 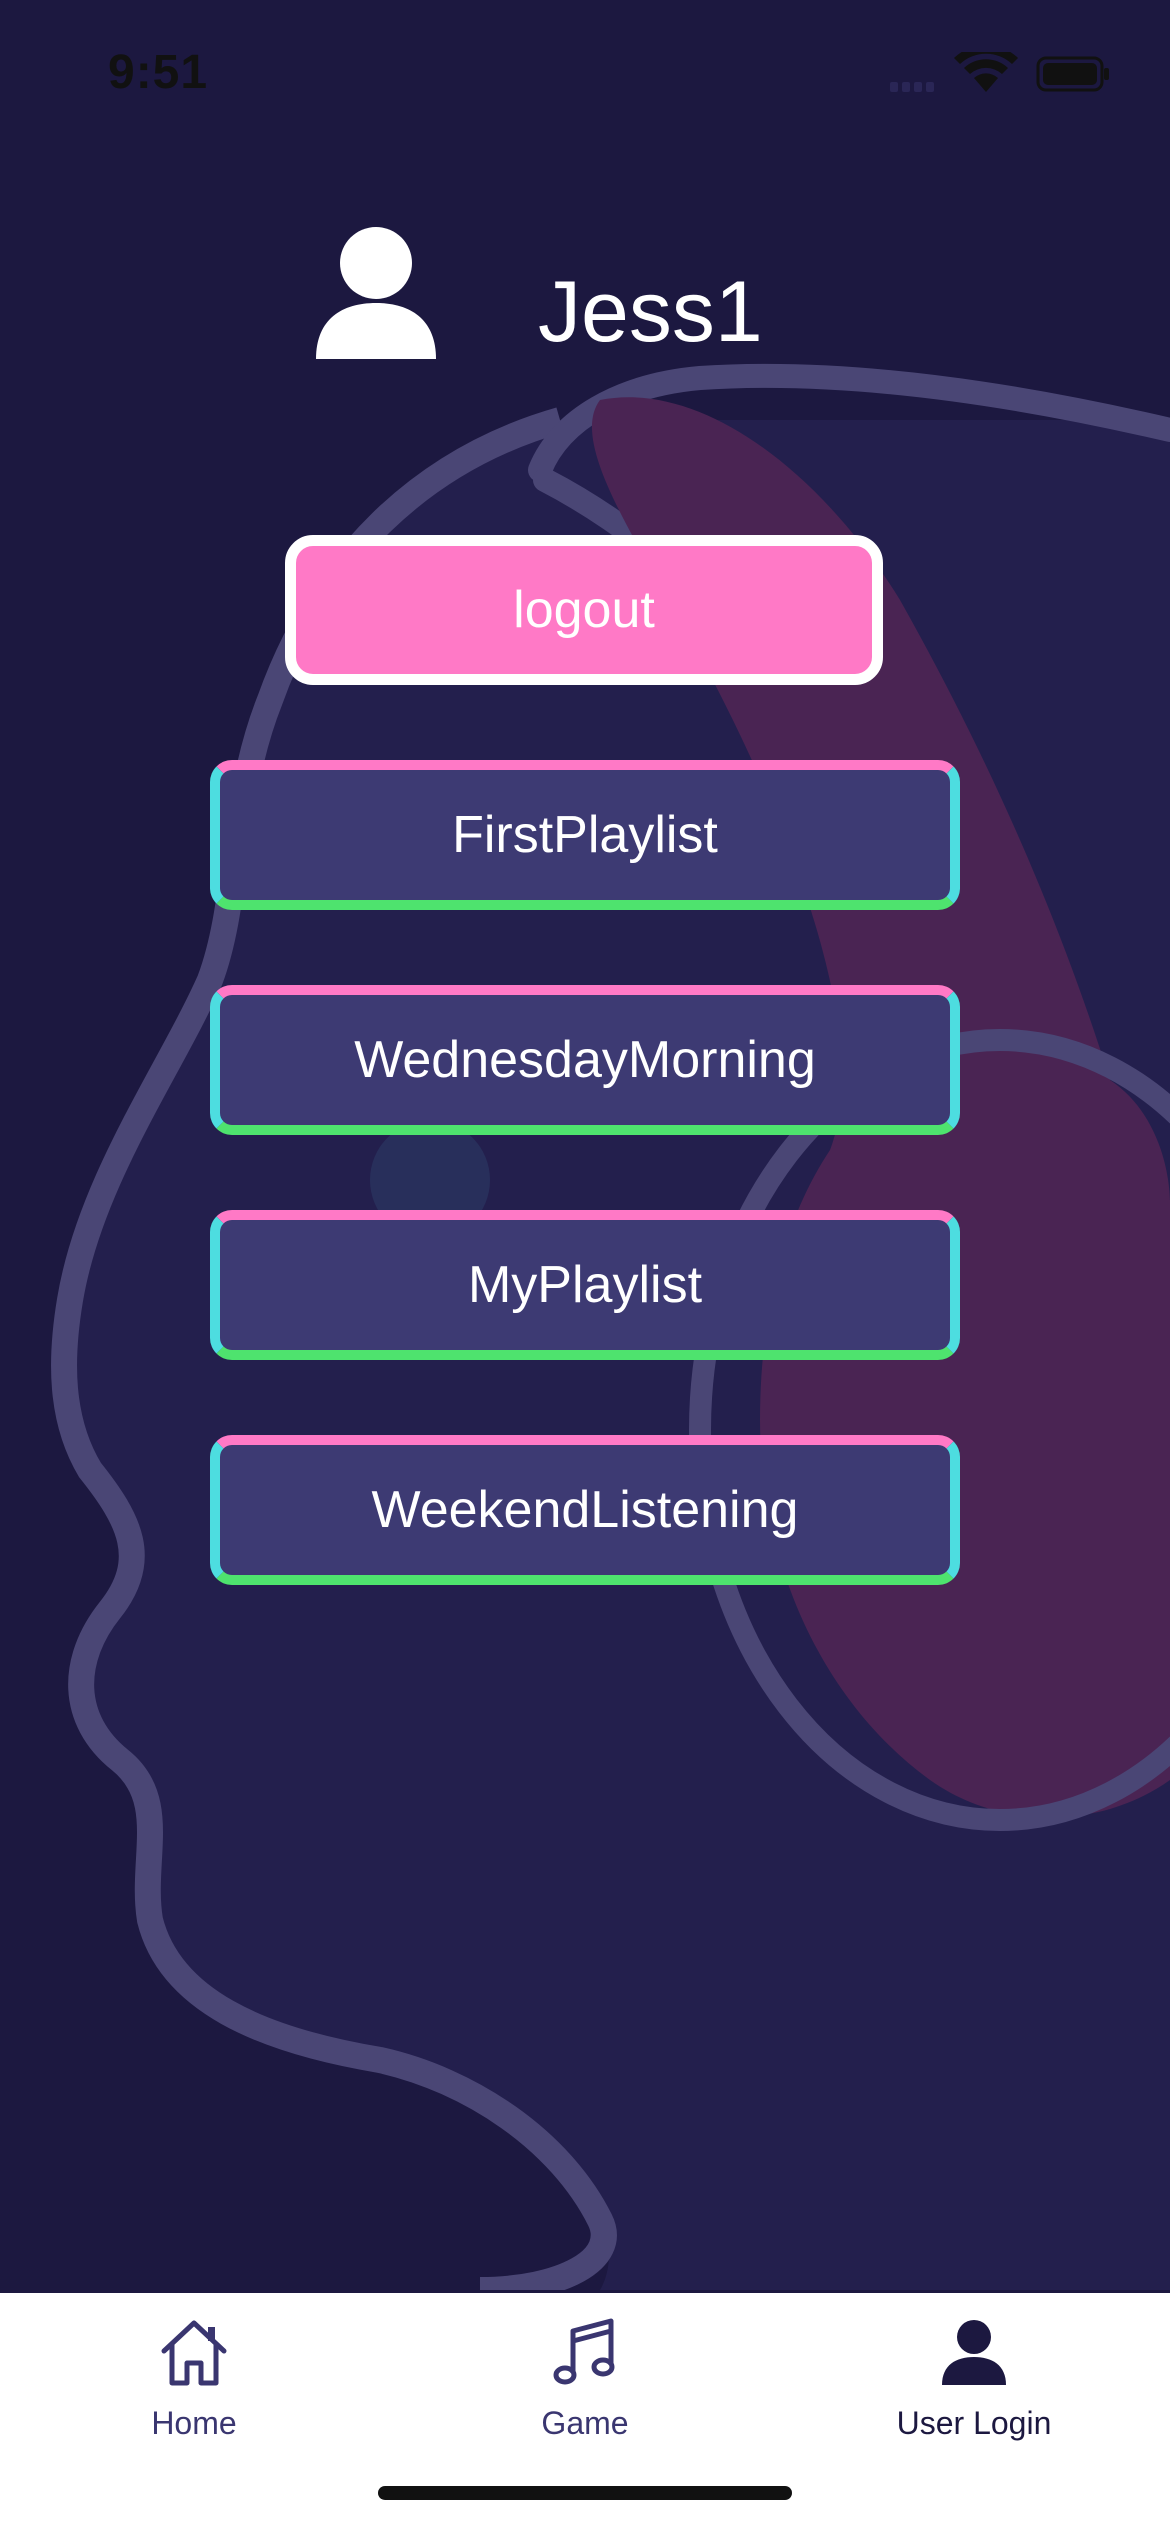 What do you see at coordinates (585, 2388) in the screenshot?
I see `tab-game: Game` at bounding box center [585, 2388].